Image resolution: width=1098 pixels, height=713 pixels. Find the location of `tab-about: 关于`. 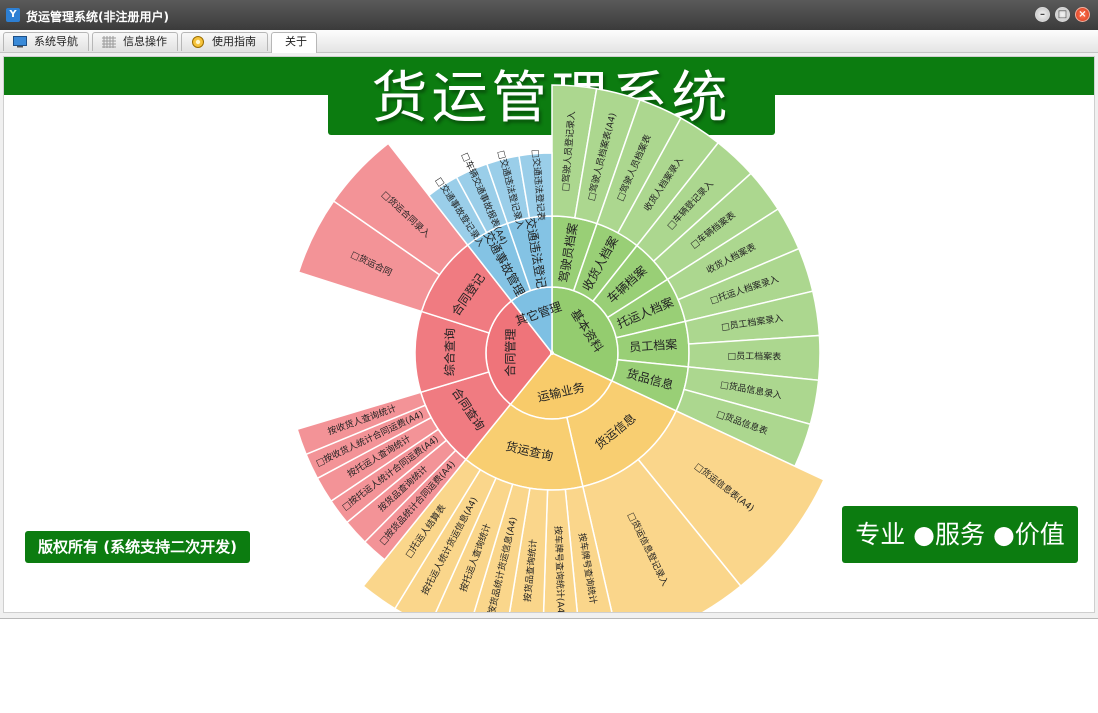

tab-about: 关于 is located at coordinates (294, 42).